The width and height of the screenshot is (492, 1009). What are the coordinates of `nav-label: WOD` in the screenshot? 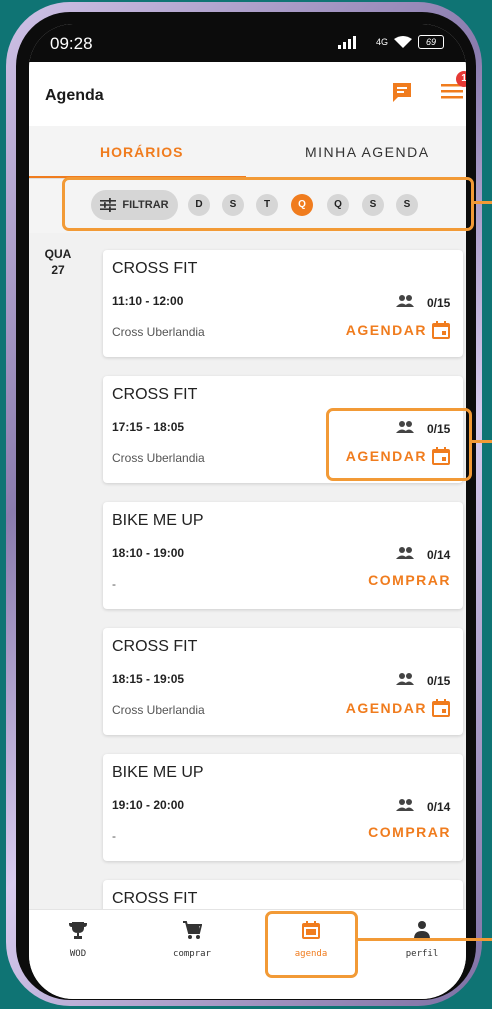 It's located at (78, 954).